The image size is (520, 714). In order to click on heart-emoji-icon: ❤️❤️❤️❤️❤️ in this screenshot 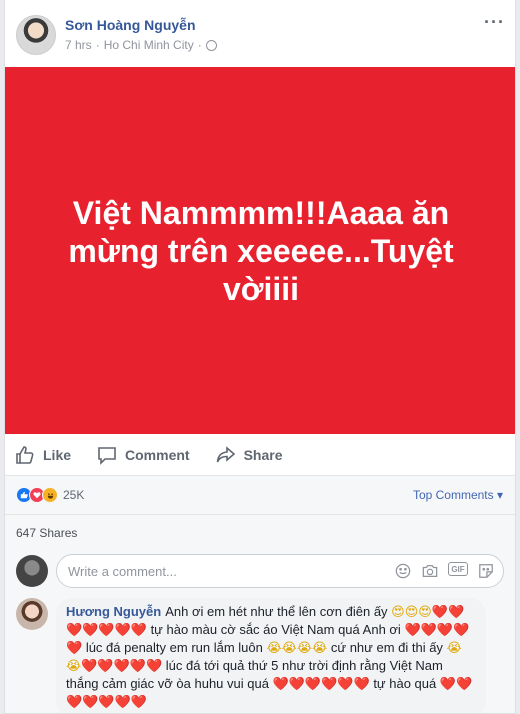, I will do `click(122, 665)`.